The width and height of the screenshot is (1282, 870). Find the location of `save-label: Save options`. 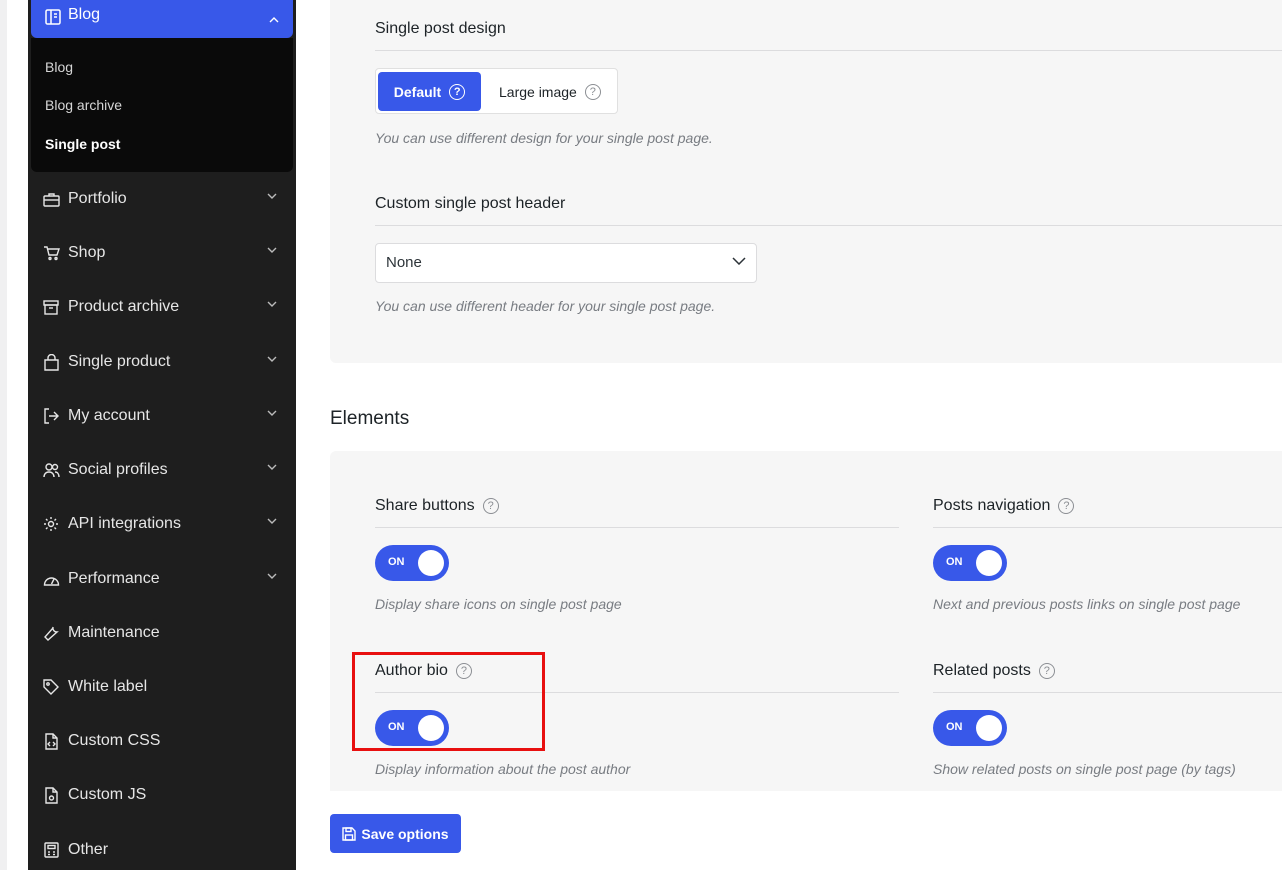

save-label: Save options is located at coordinates (405, 833).